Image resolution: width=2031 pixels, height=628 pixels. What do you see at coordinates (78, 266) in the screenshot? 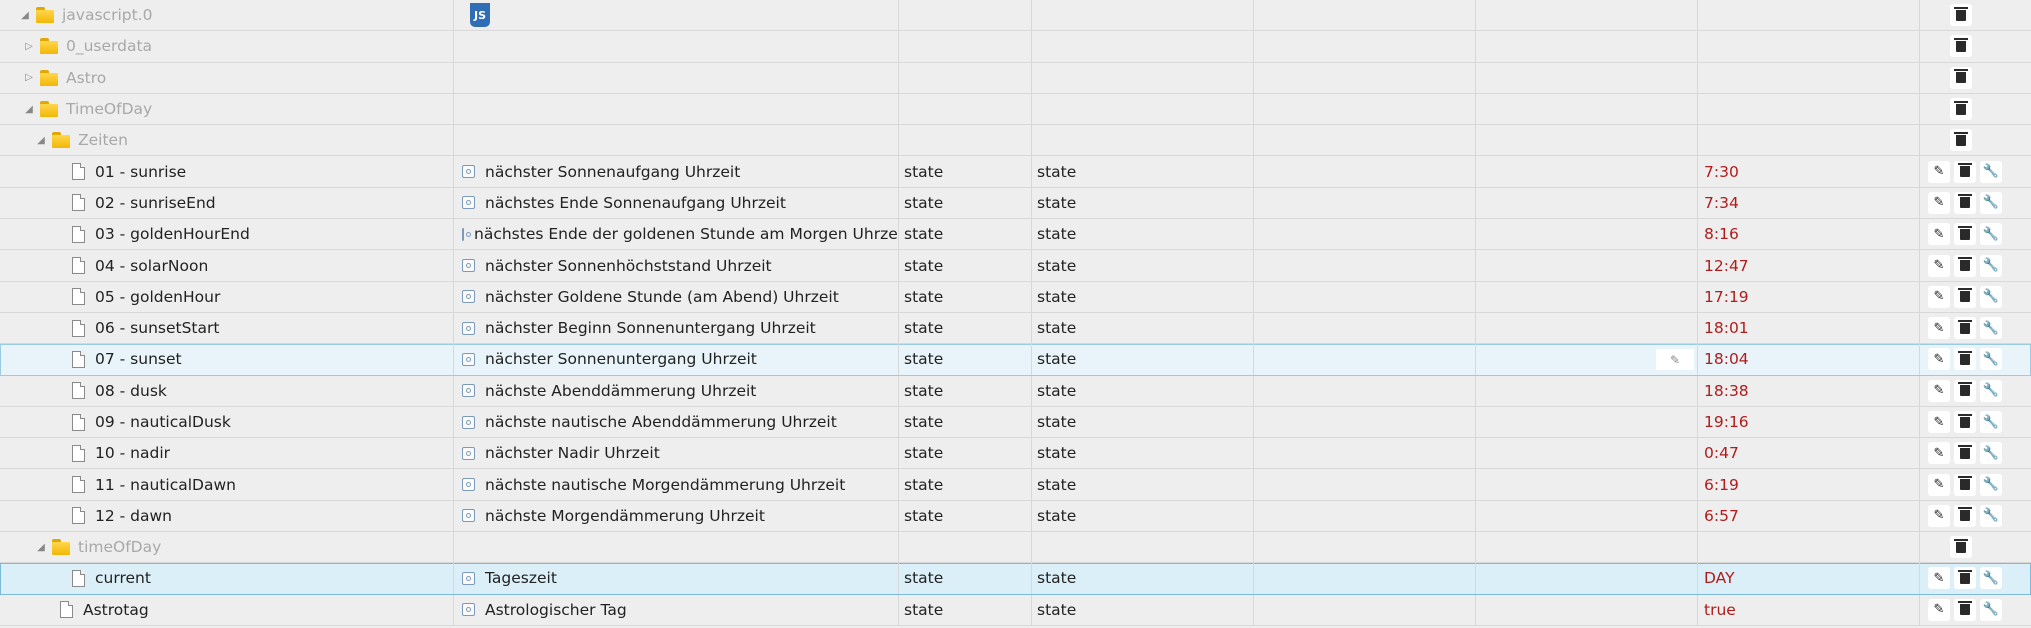
I see `state-file-icon` at bounding box center [78, 266].